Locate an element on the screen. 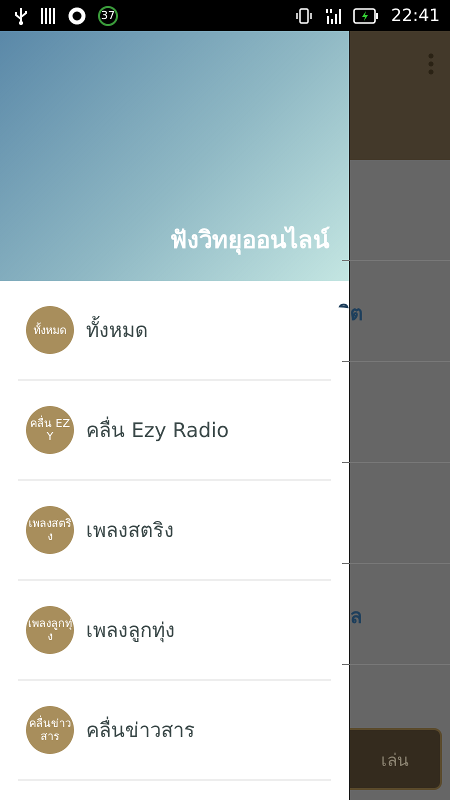 Image resolution: width=450 pixels, height=800 pixels. category-badge: ทั้งหมด is located at coordinates (50, 330).